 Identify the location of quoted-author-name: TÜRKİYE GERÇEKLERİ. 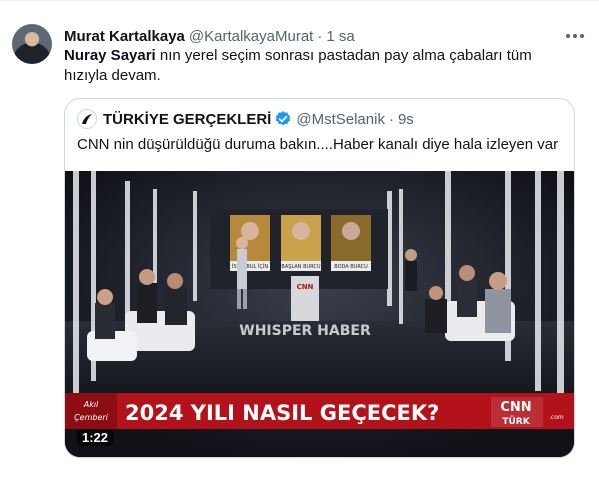
(187, 119).